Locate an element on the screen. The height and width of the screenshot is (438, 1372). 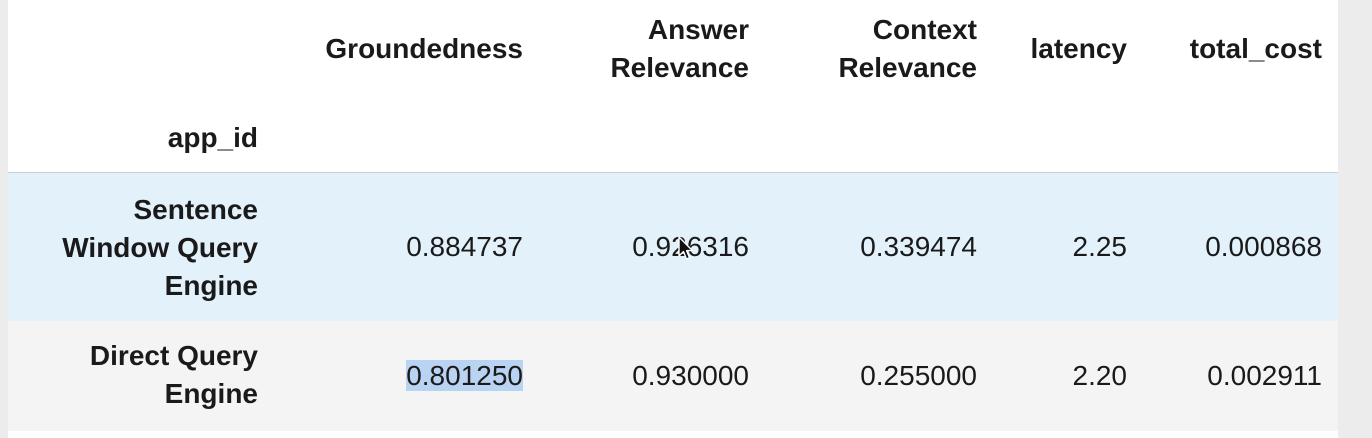
mouse-pointer-icon is located at coordinates (686, 248).